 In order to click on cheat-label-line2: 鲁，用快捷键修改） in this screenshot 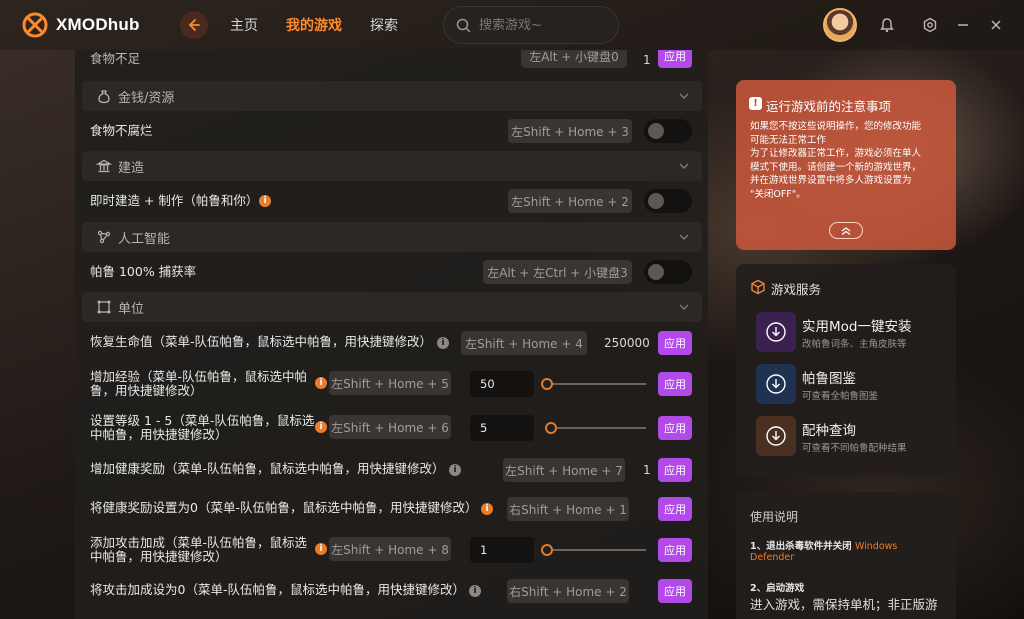, I will do `click(146, 390)`.